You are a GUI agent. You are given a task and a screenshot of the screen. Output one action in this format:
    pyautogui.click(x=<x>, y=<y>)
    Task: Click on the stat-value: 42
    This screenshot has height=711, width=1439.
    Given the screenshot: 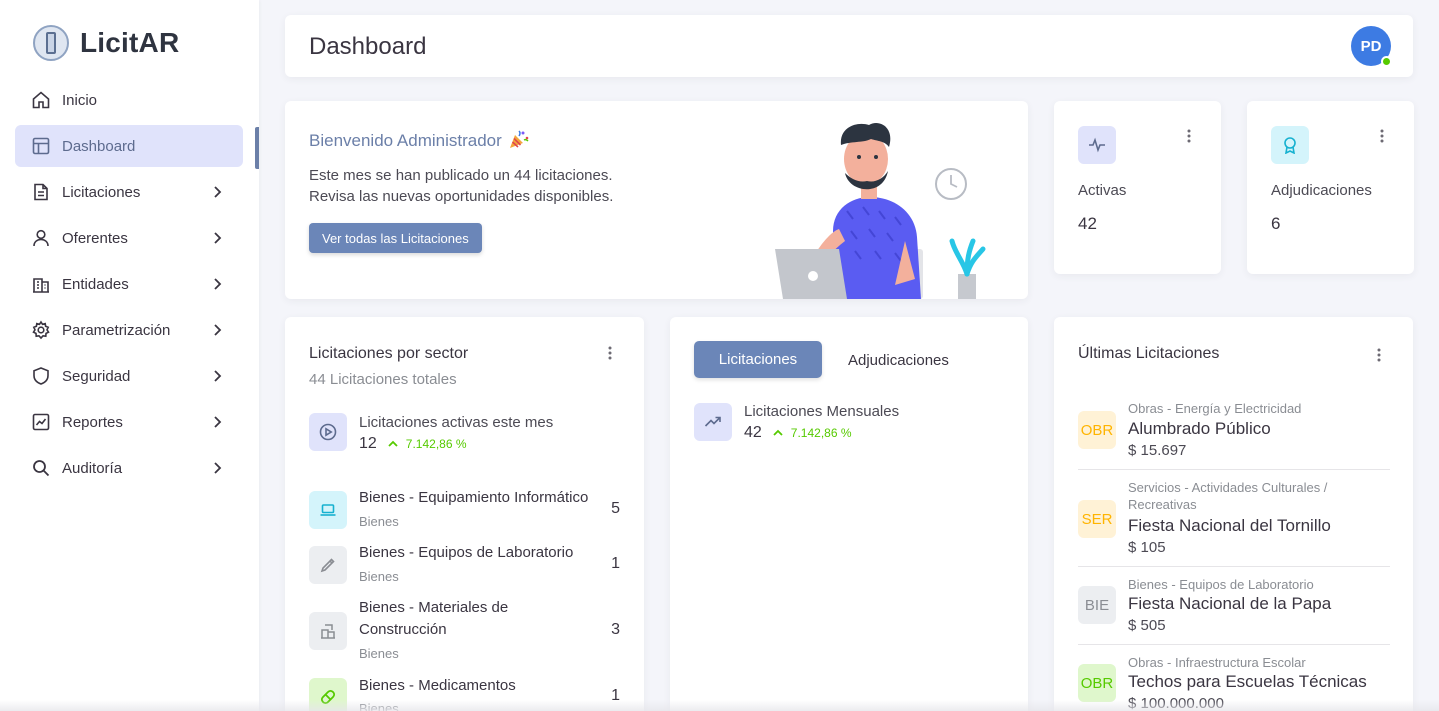 What is the action you would take?
    pyautogui.click(x=1087, y=223)
    